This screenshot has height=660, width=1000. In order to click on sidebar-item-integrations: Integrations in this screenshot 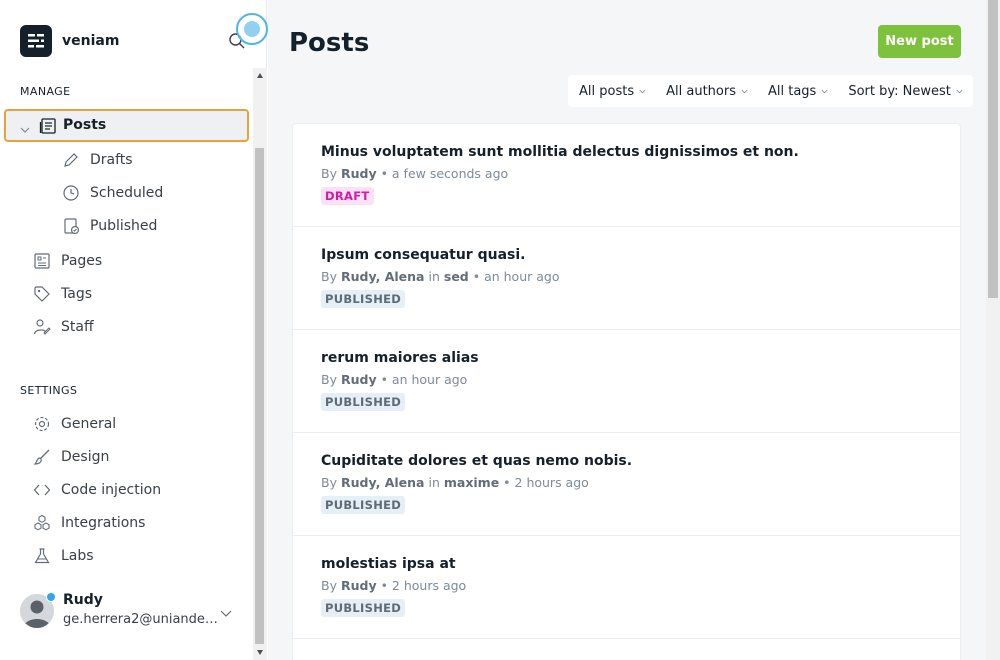, I will do `click(89, 523)`.